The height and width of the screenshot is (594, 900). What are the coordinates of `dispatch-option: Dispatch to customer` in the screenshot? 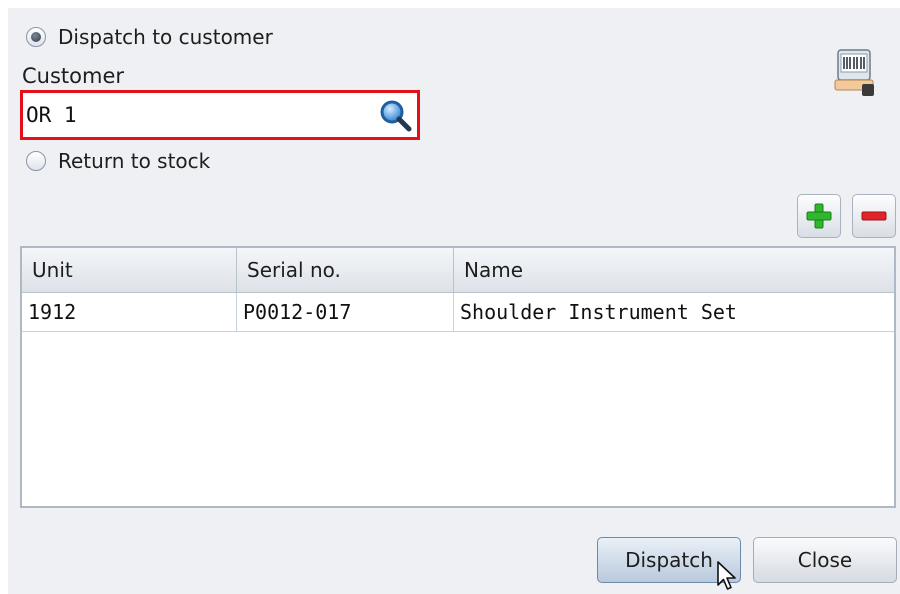 It's located at (149, 37).